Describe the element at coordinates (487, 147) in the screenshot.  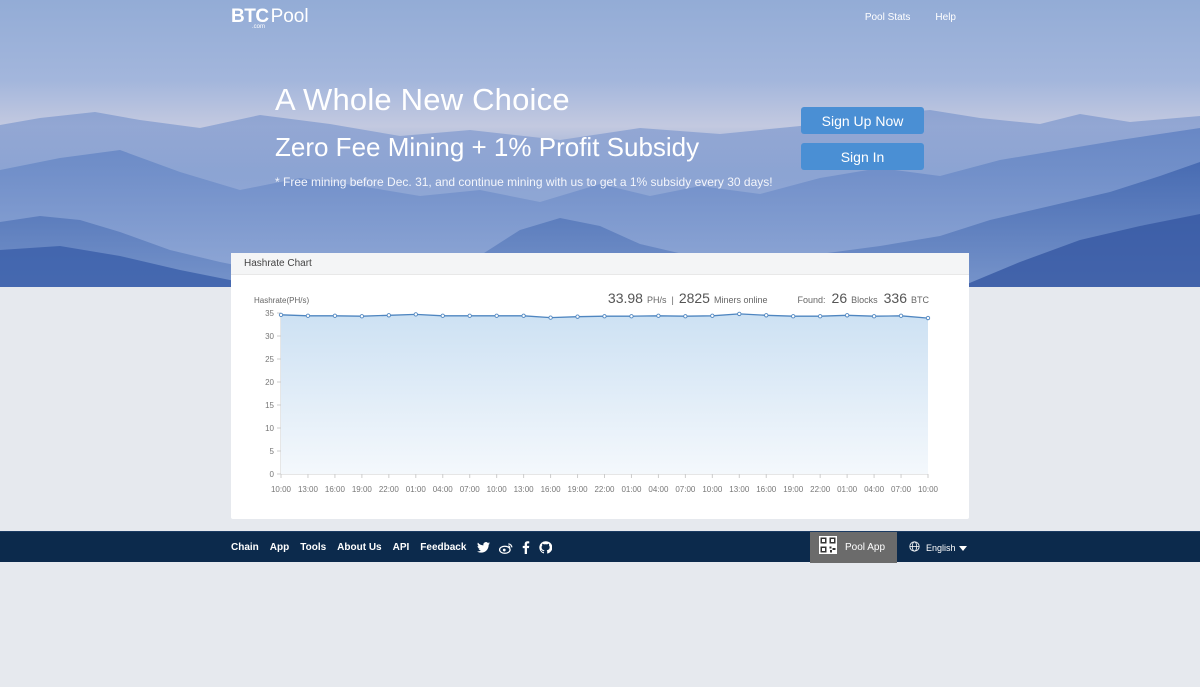
I see `hero-subtitle: Zero Fee Mining + 1% Profit Subsidy` at that location.